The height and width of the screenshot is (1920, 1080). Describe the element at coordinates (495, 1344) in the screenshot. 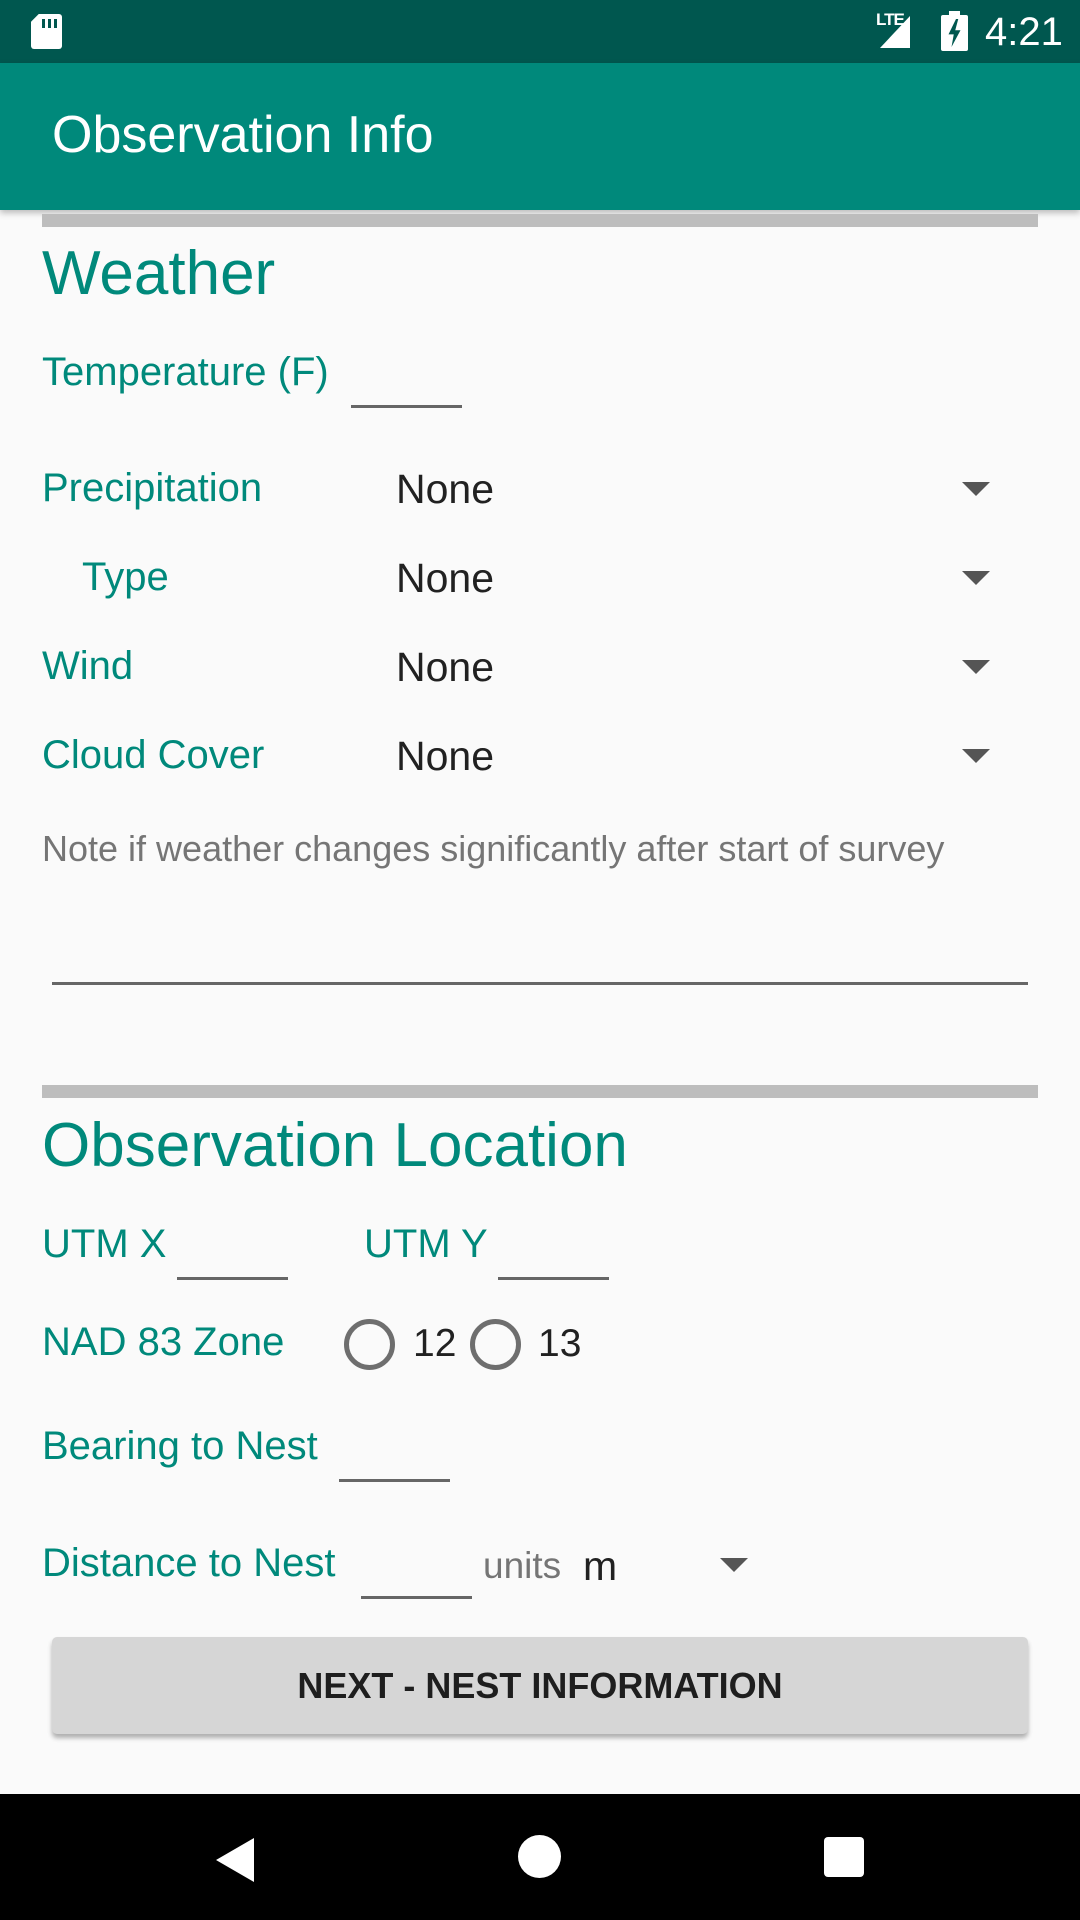

I see `zone-13-radio` at that location.